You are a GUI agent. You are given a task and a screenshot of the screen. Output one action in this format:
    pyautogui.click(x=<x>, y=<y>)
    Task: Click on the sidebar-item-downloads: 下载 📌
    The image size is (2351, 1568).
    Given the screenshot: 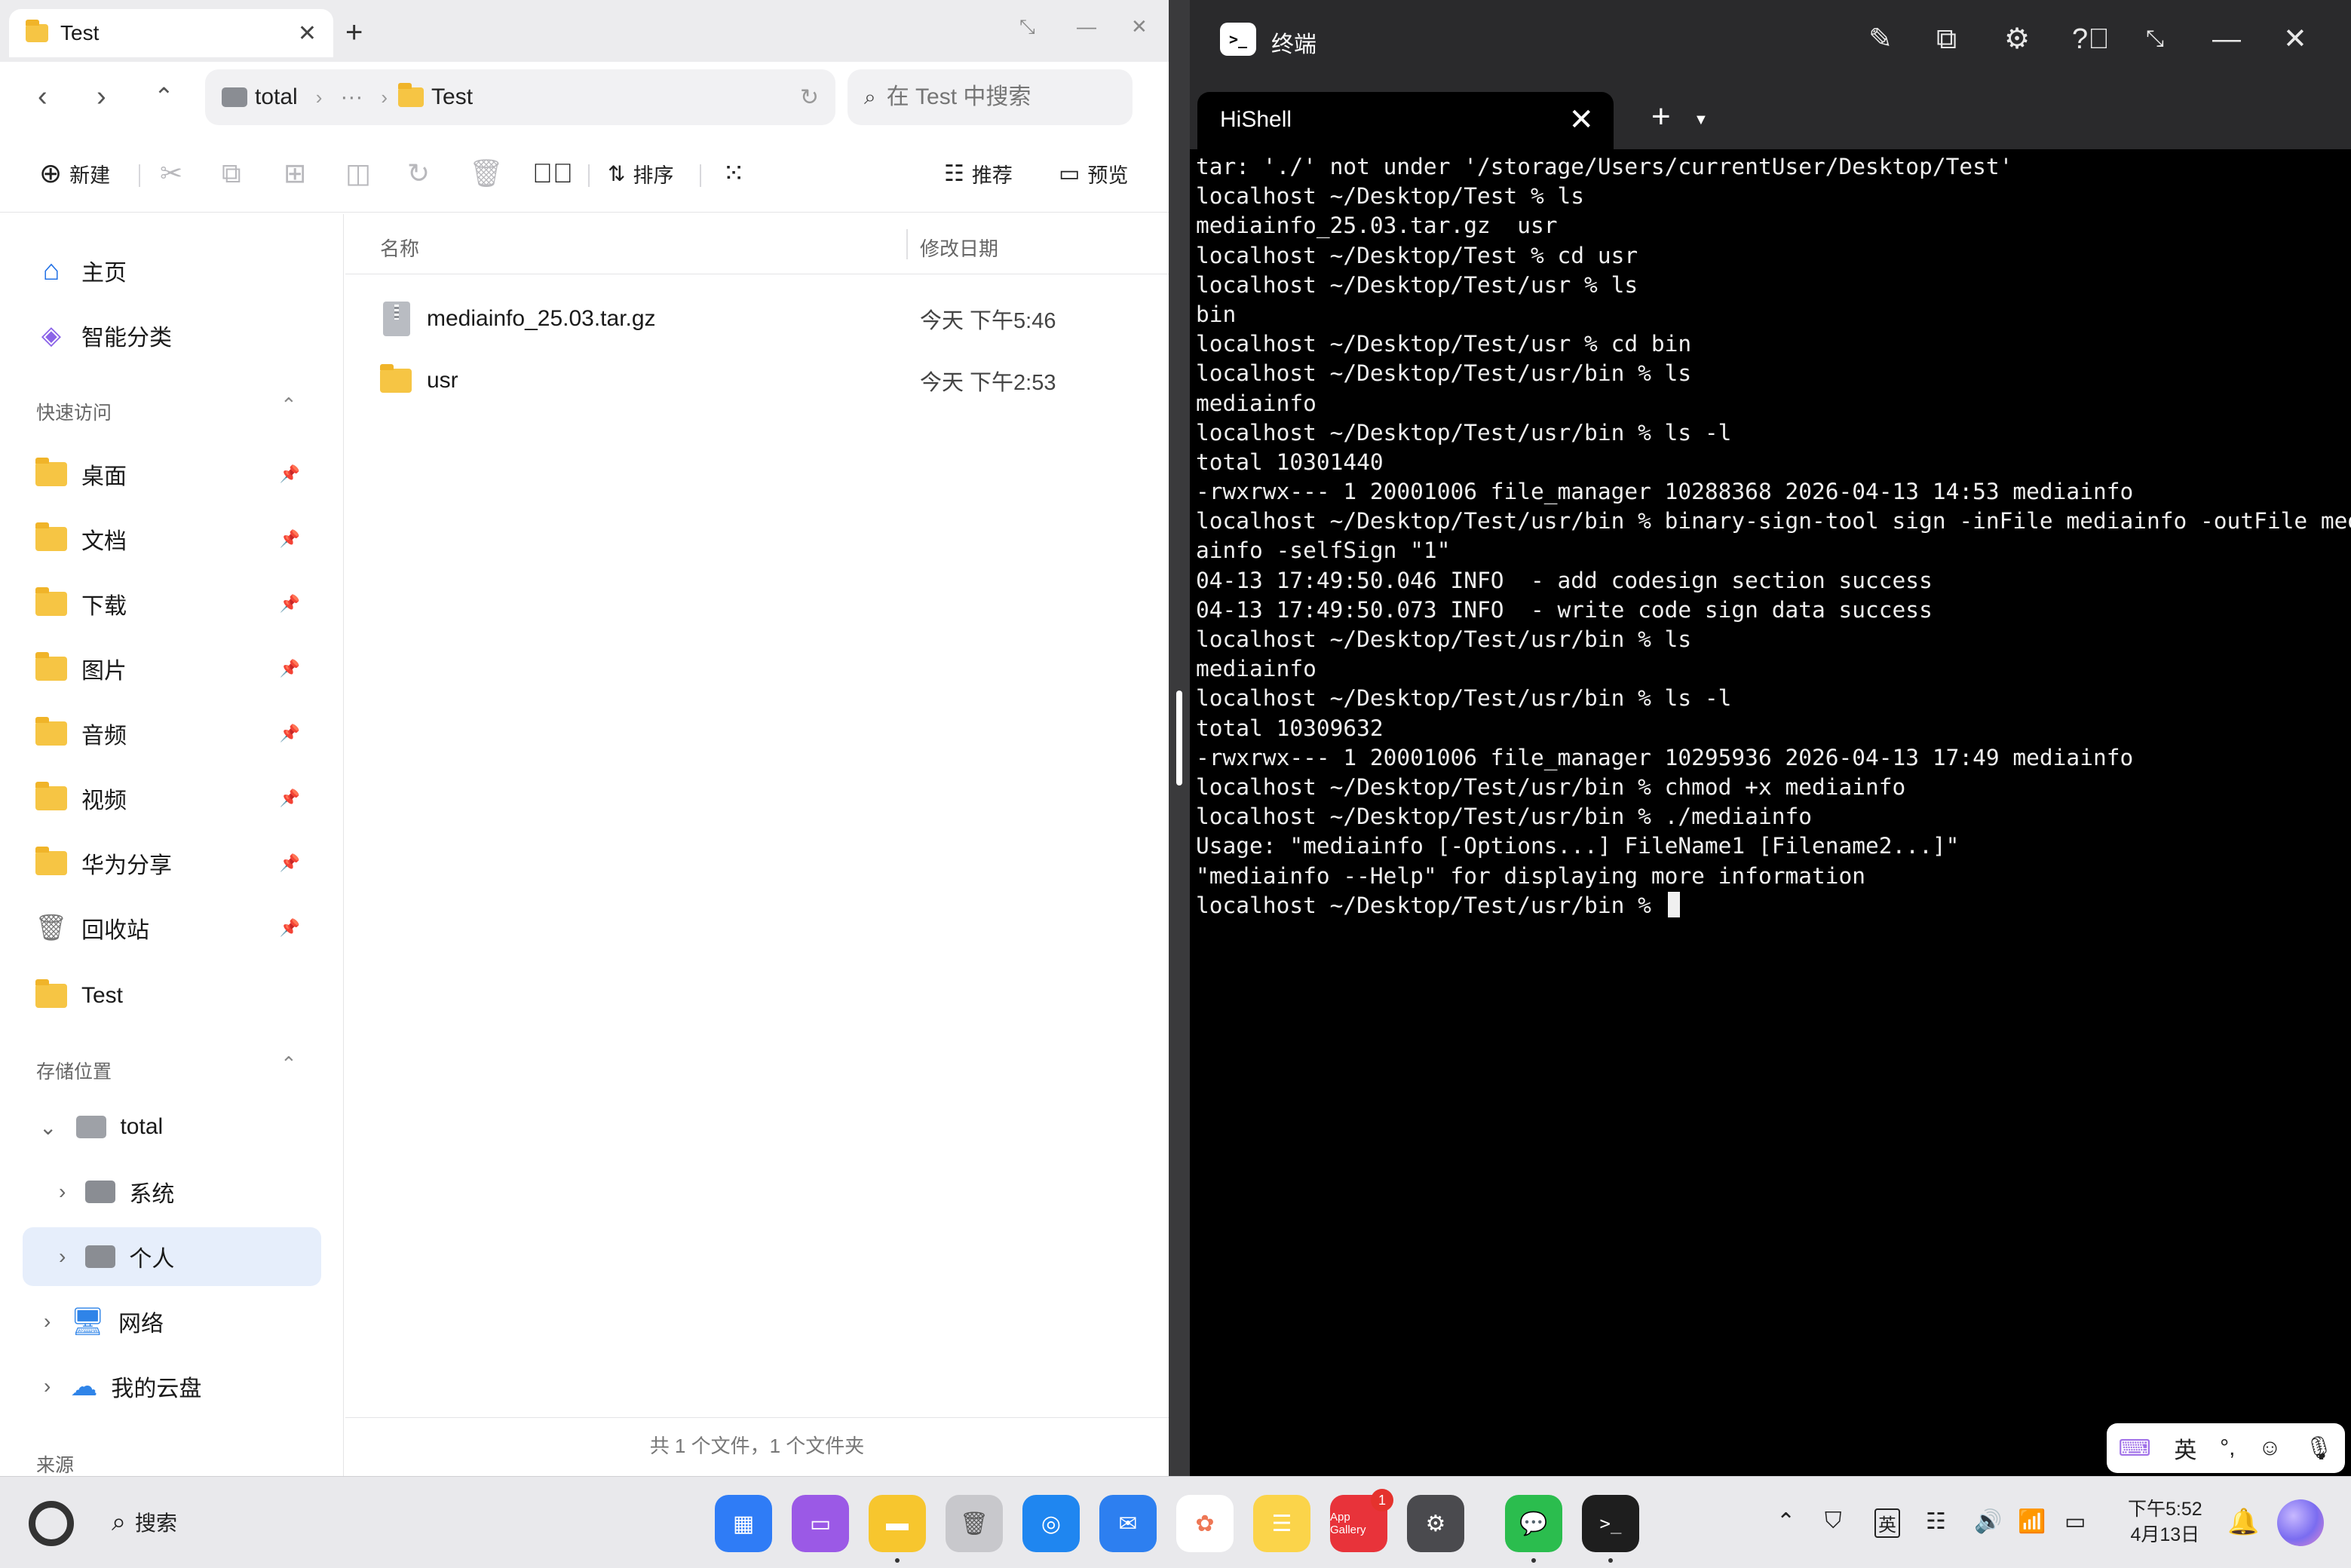 What is the action you would take?
    pyautogui.click(x=172, y=603)
    